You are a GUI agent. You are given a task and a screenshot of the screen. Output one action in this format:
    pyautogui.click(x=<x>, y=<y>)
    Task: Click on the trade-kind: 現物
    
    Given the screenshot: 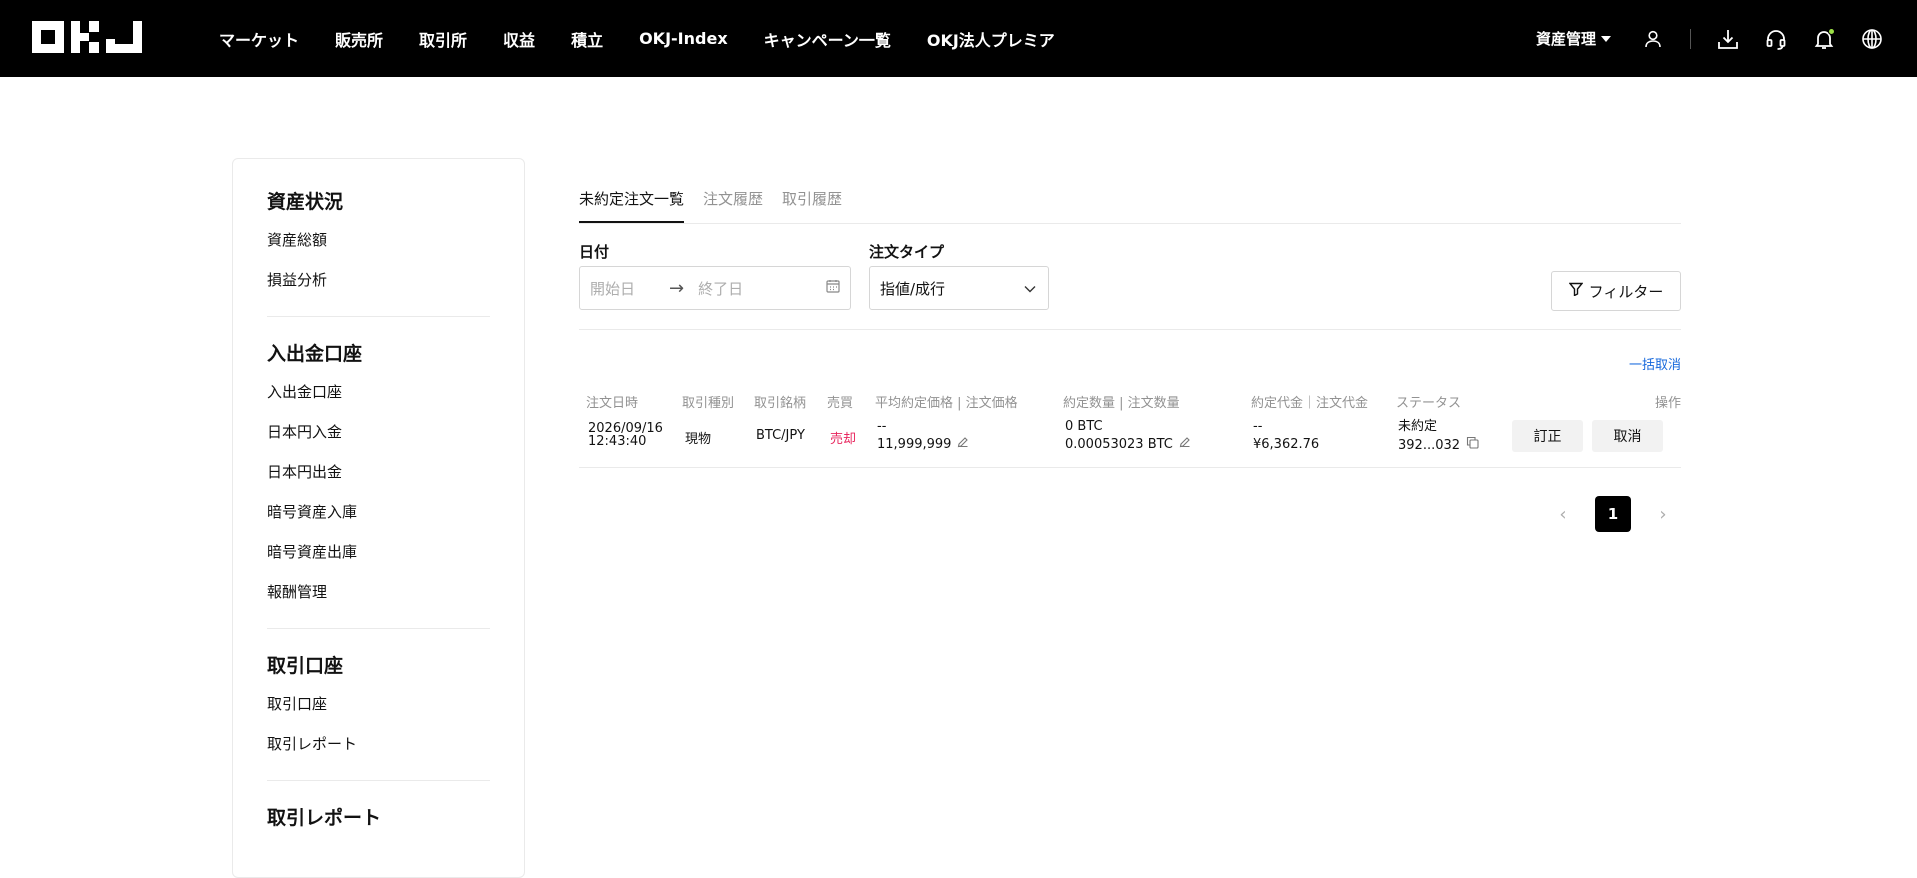 What is the action you would take?
    pyautogui.click(x=698, y=439)
    